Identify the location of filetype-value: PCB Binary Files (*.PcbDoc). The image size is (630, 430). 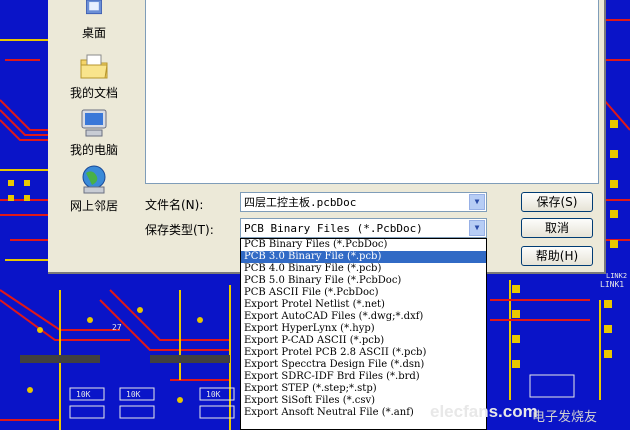
(333, 228).